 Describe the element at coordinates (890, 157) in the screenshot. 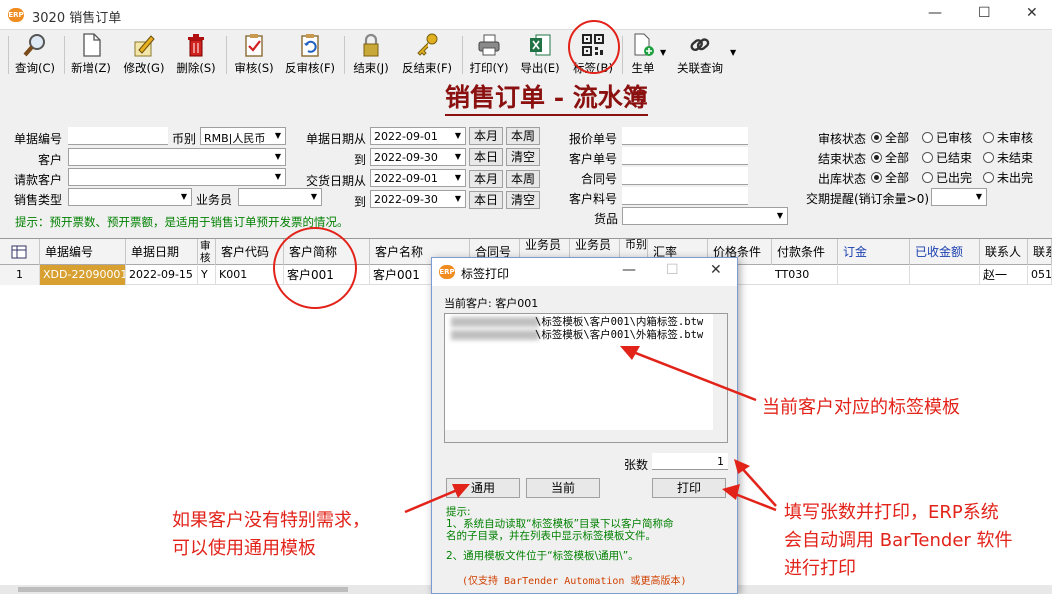

I see `close-all-radio: 全部` at that location.